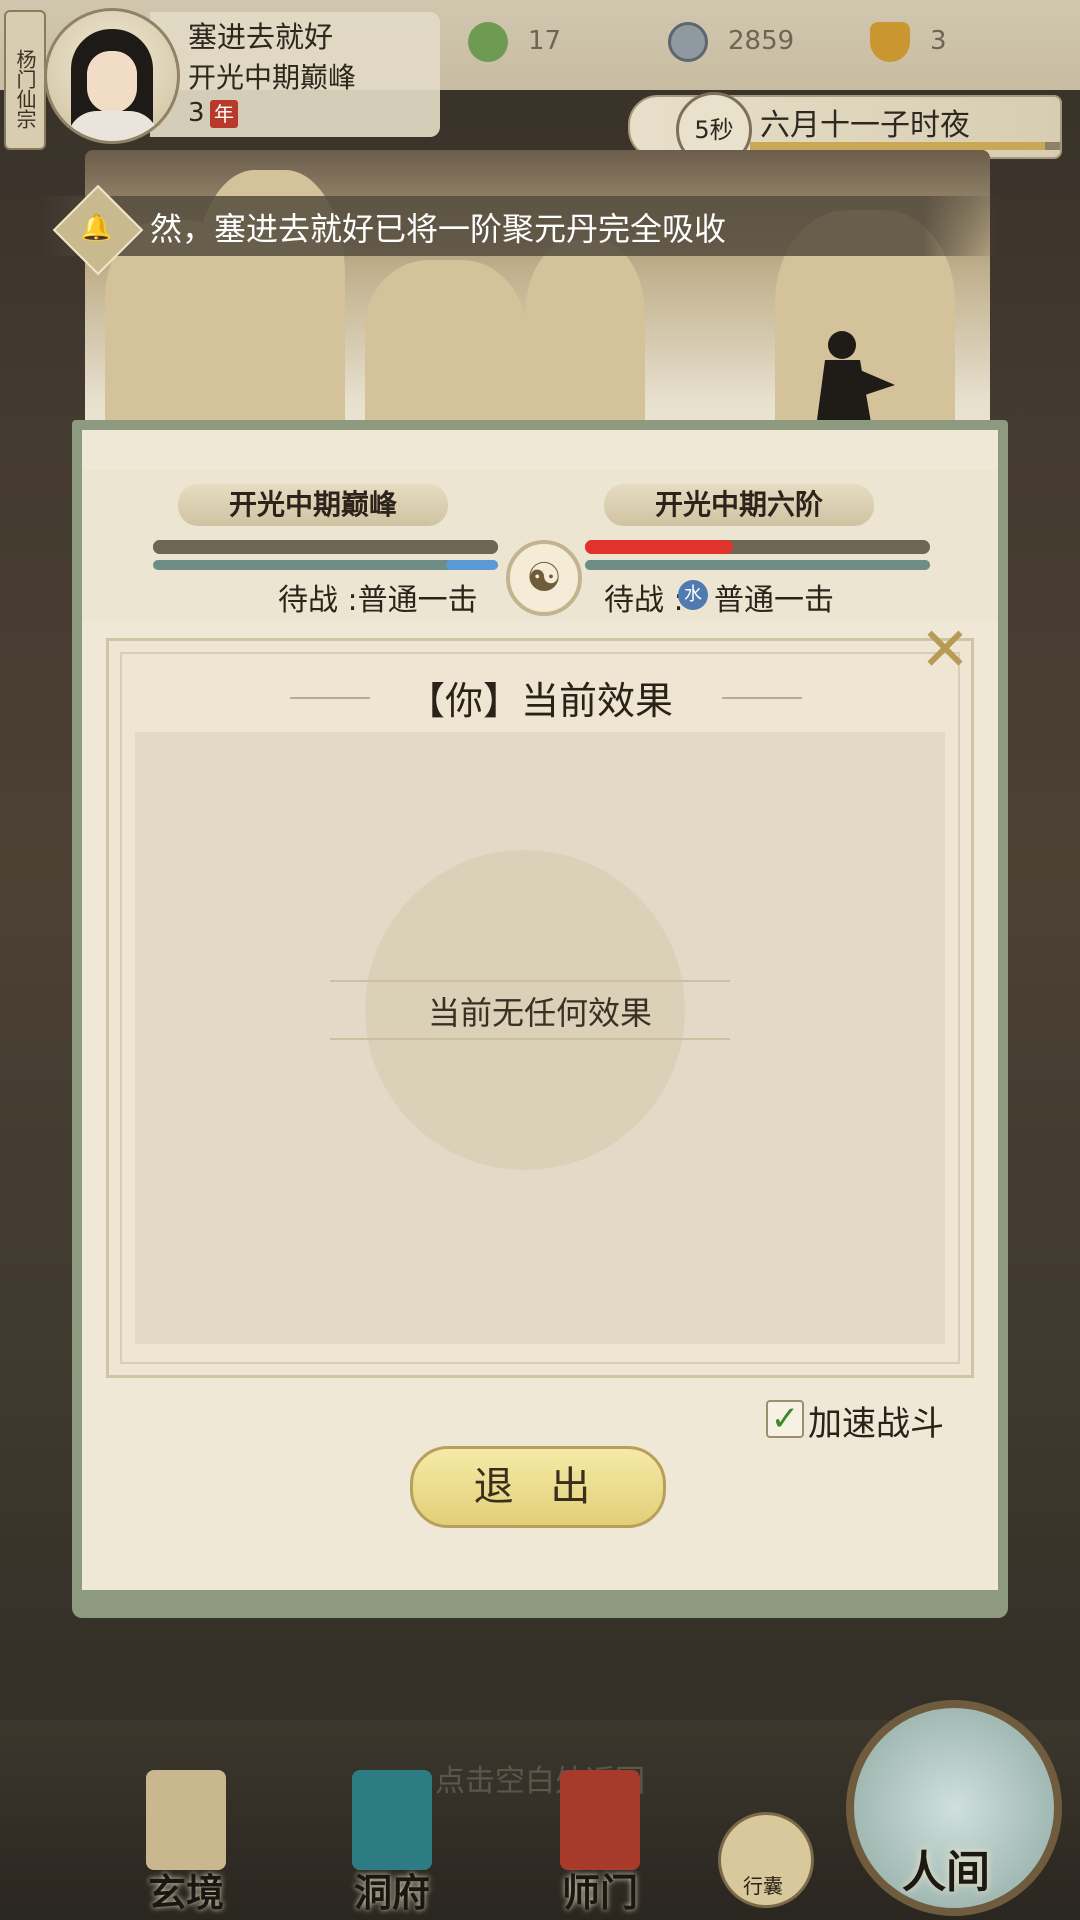  What do you see at coordinates (472, 565) in the screenshot?
I see `player-mp-fill` at bounding box center [472, 565].